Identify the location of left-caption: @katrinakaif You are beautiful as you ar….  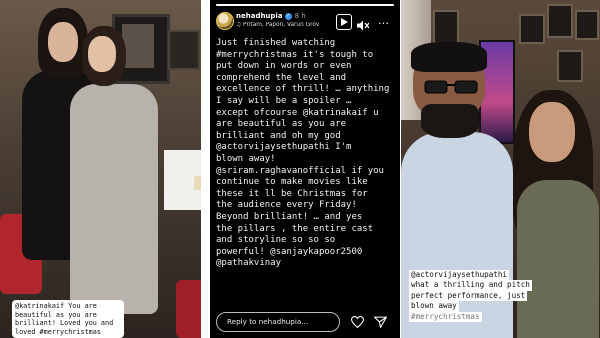
(68, 319).